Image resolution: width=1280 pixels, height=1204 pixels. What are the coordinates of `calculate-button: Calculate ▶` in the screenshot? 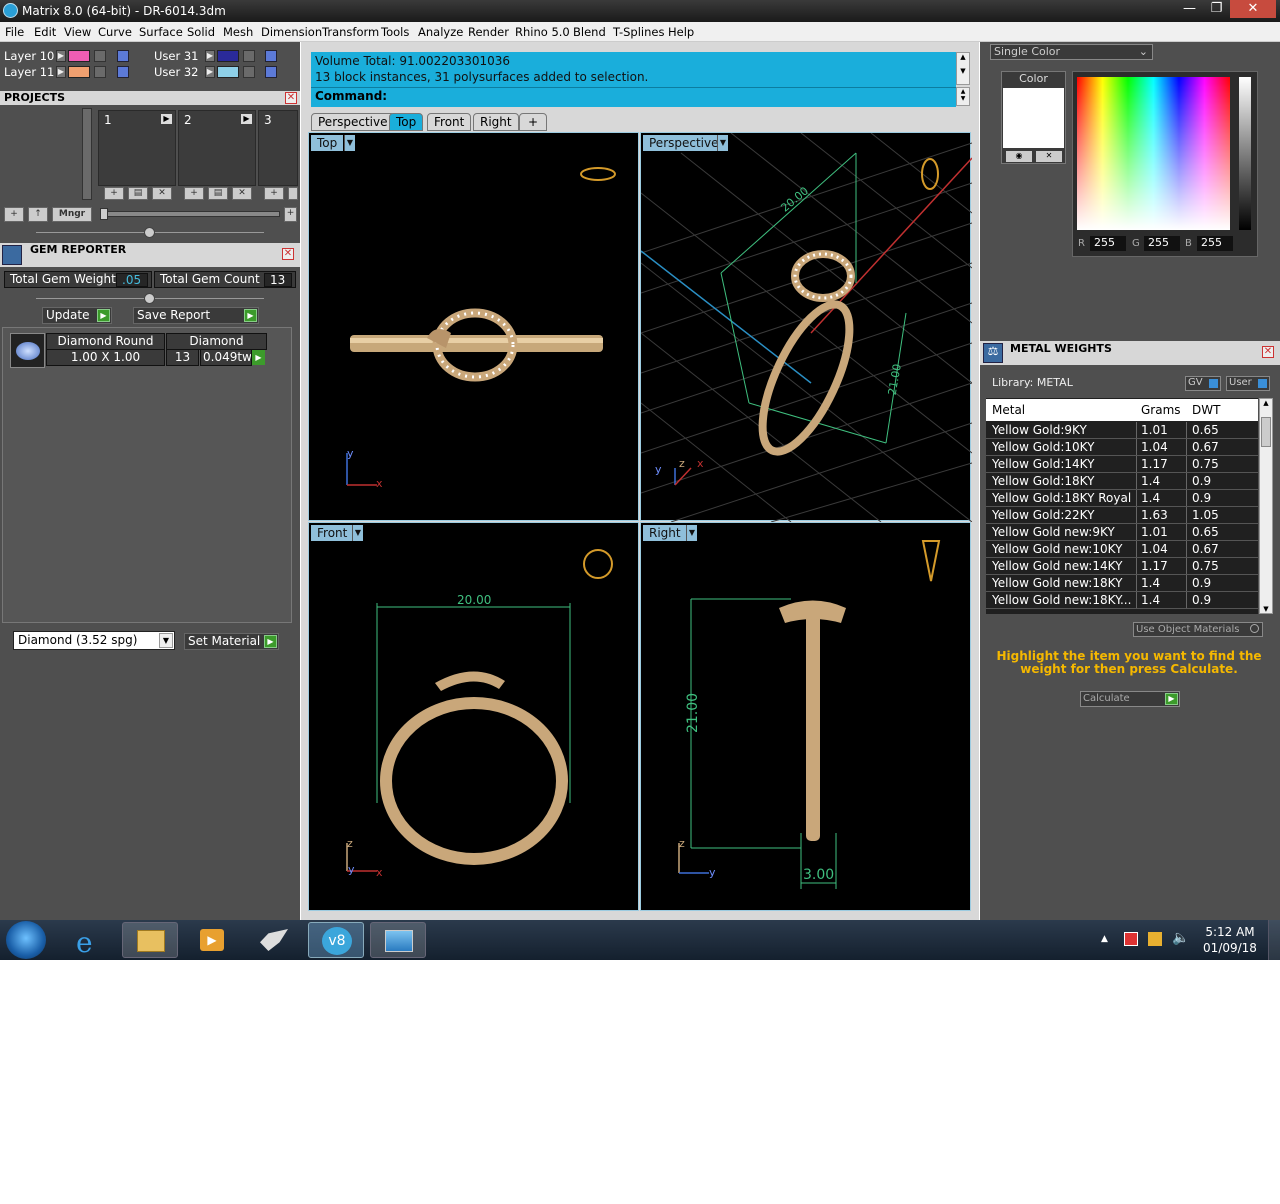 It's located at (1130, 699).